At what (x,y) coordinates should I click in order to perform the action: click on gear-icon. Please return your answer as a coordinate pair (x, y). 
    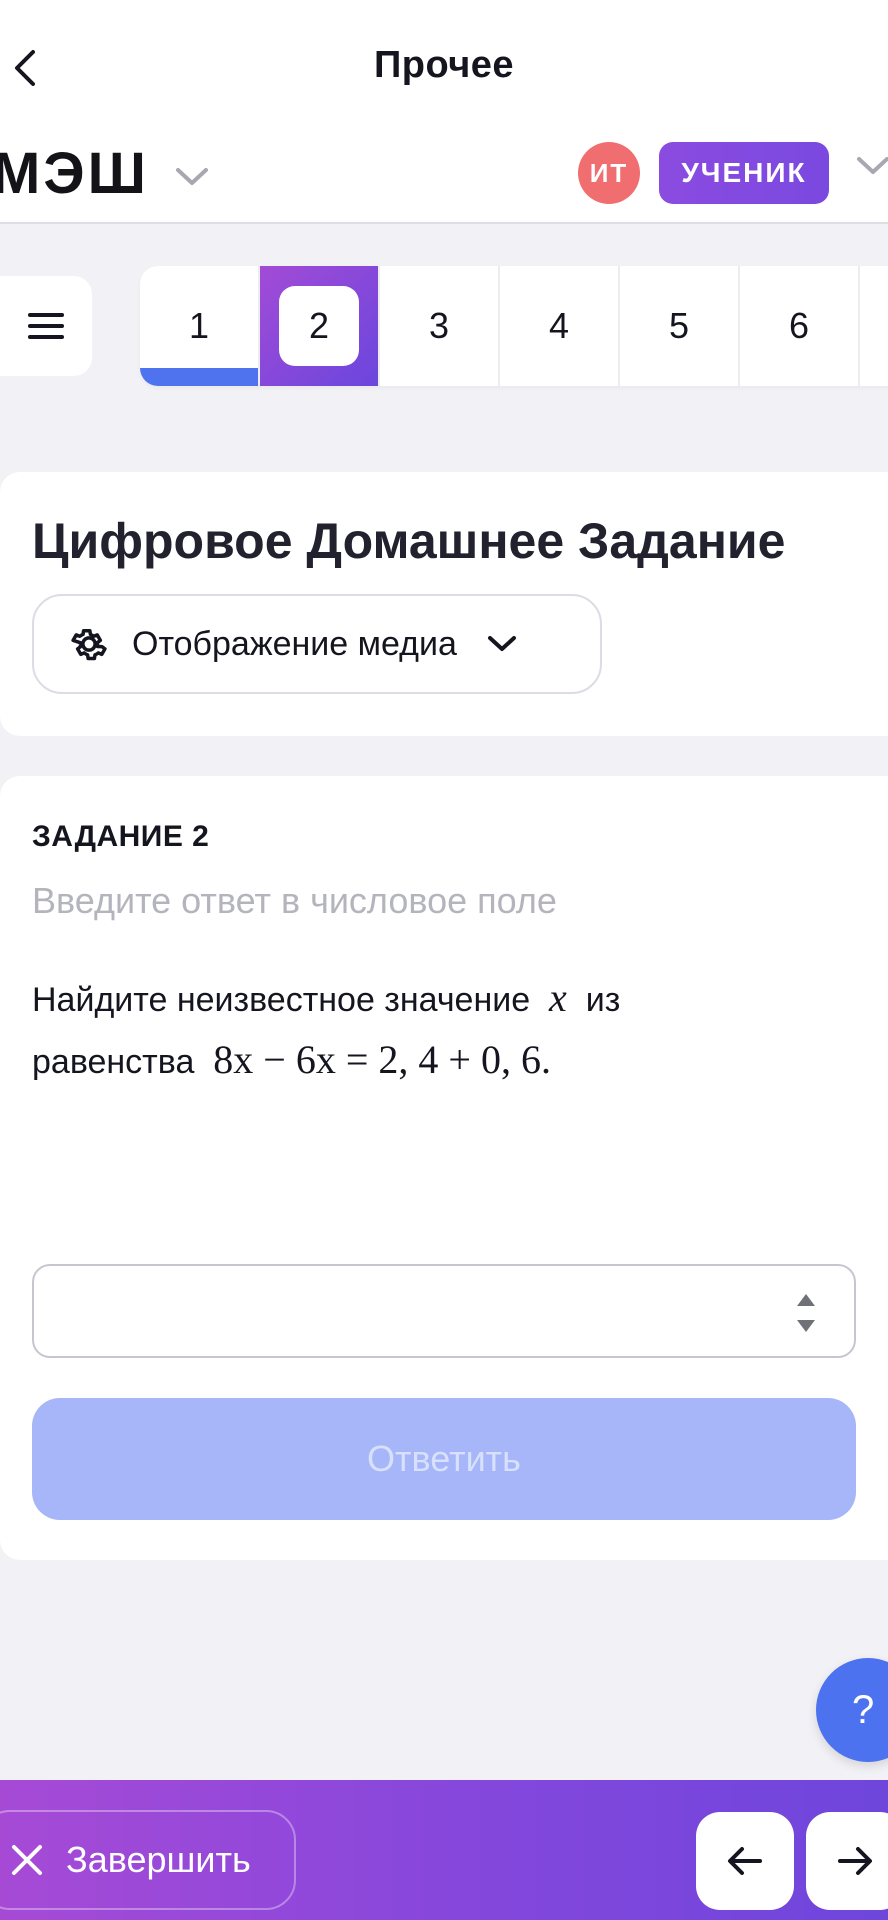
    Looking at the image, I should click on (89, 644).